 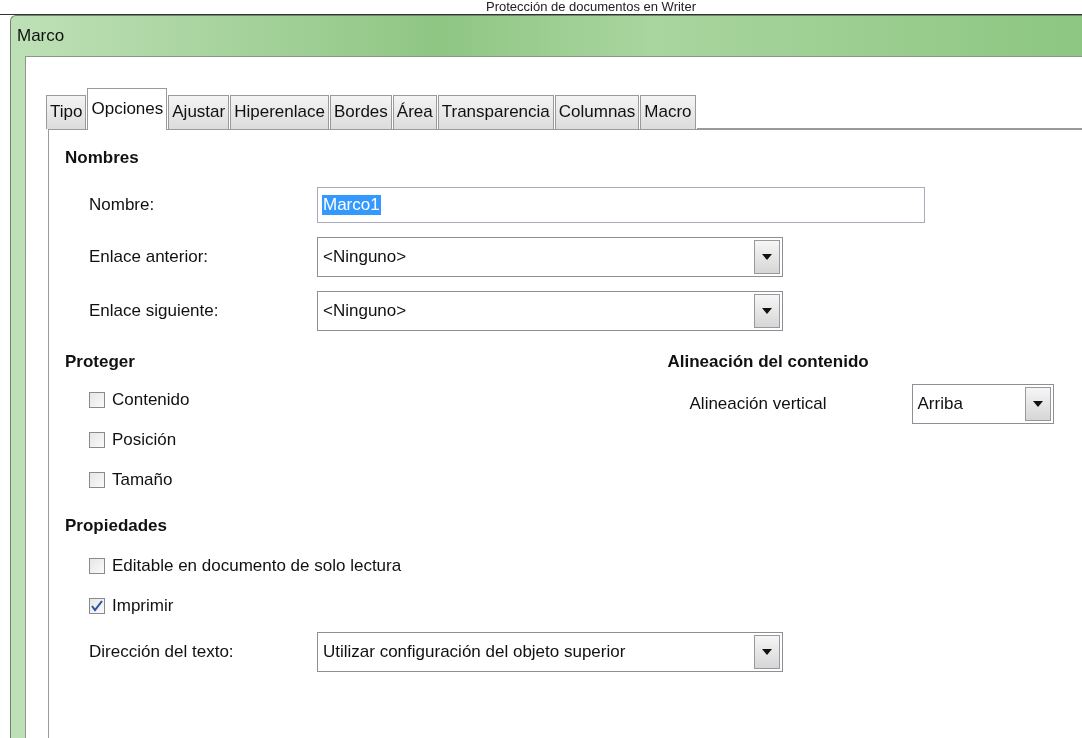 I want to click on tab: Tipo, so click(x=66, y=112).